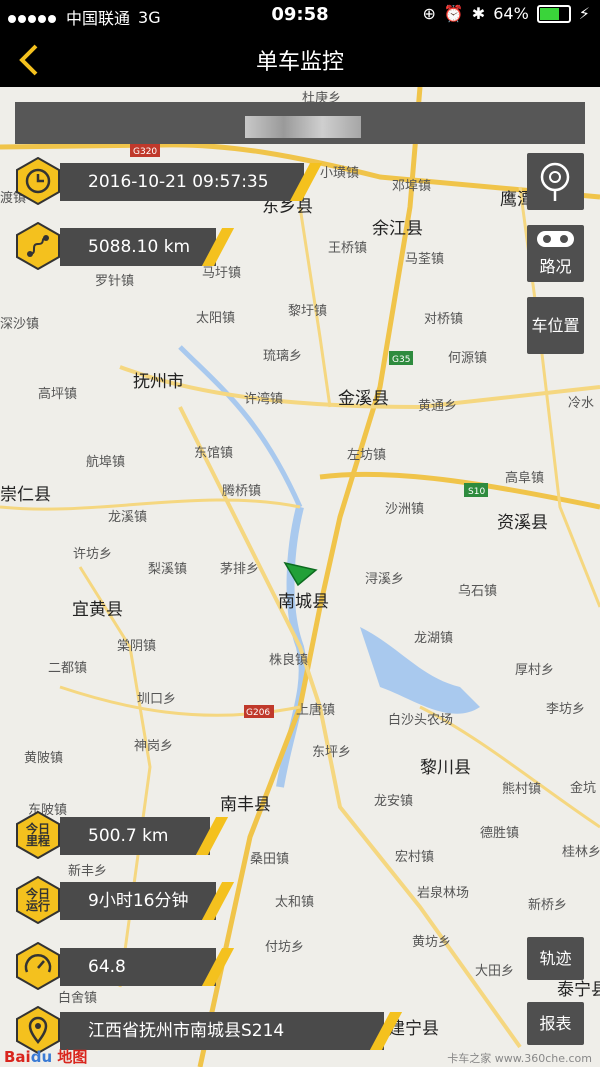 This screenshot has width=600, height=1067. I want to click on map-place: 龙安镇, so click(394, 801).